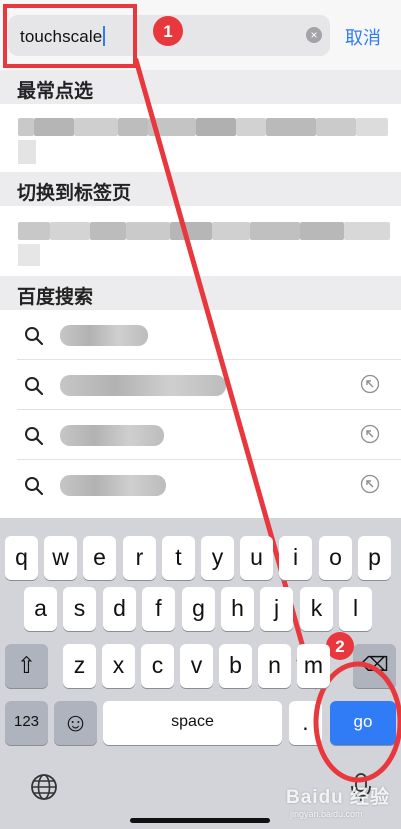 The image size is (401, 829). What do you see at coordinates (79, 666) in the screenshot?
I see `key-z: z` at bounding box center [79, 666].